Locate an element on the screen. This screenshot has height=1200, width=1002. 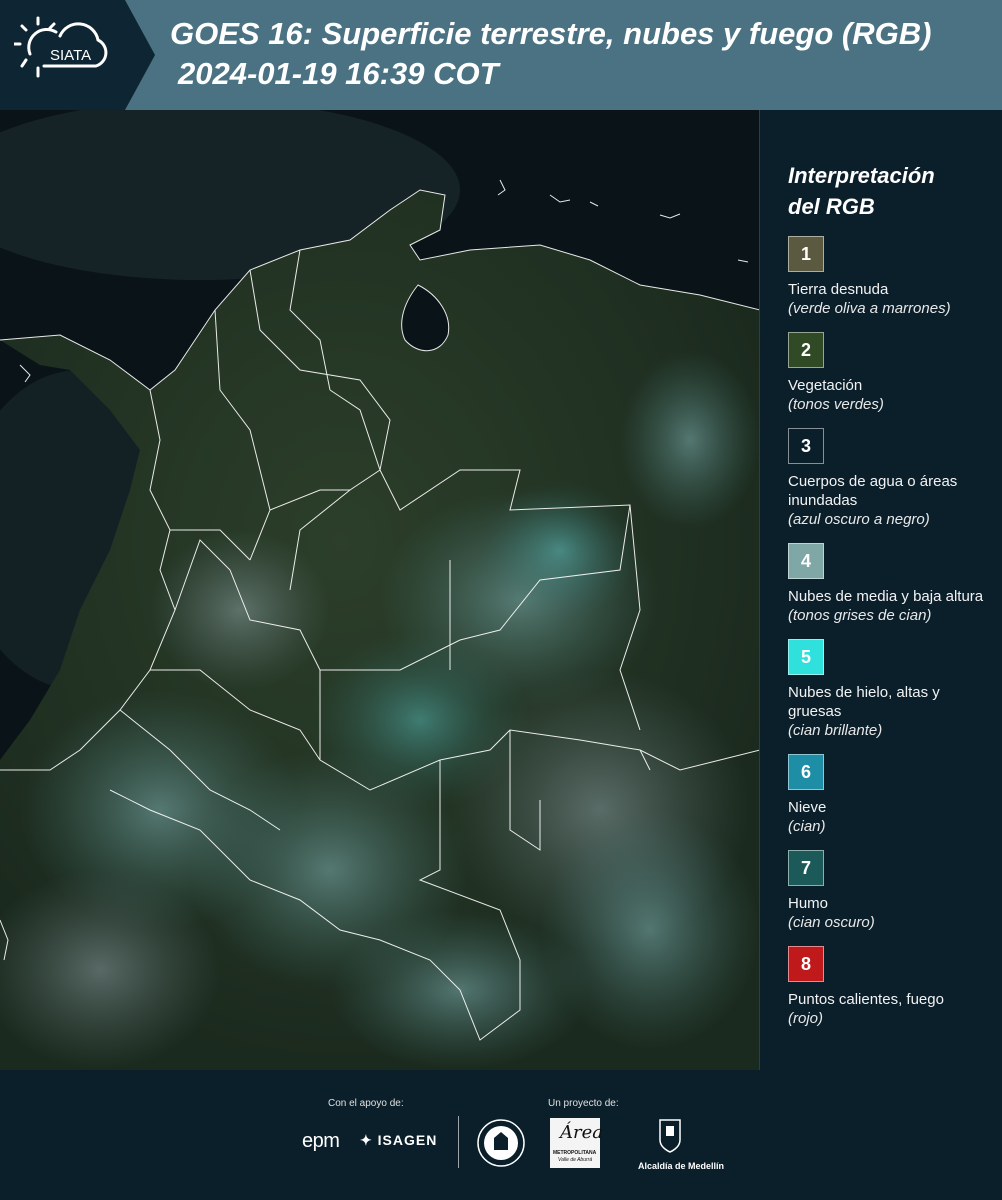
legend-sublabel: (rojo) is located at coordinates (806, 1018).